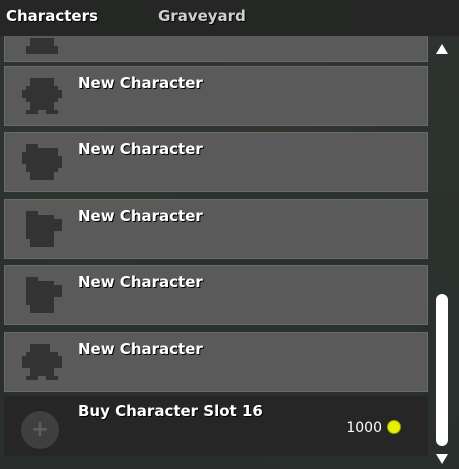  I want to click on plus-icon: +, so click(40, 430).